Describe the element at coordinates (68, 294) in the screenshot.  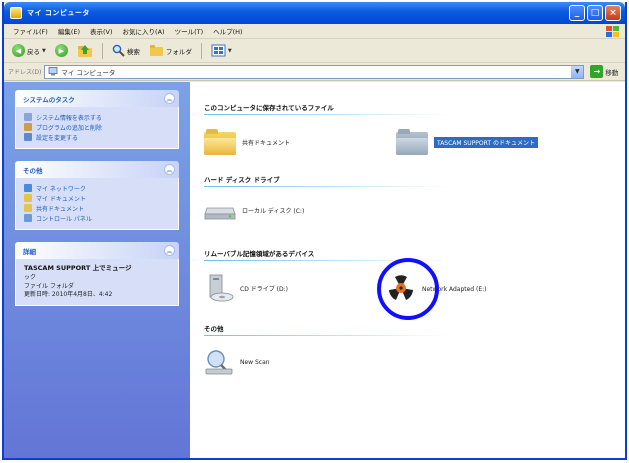
I see `details-modified: 更新日時: 2010年4月8日、4:42` at that location.